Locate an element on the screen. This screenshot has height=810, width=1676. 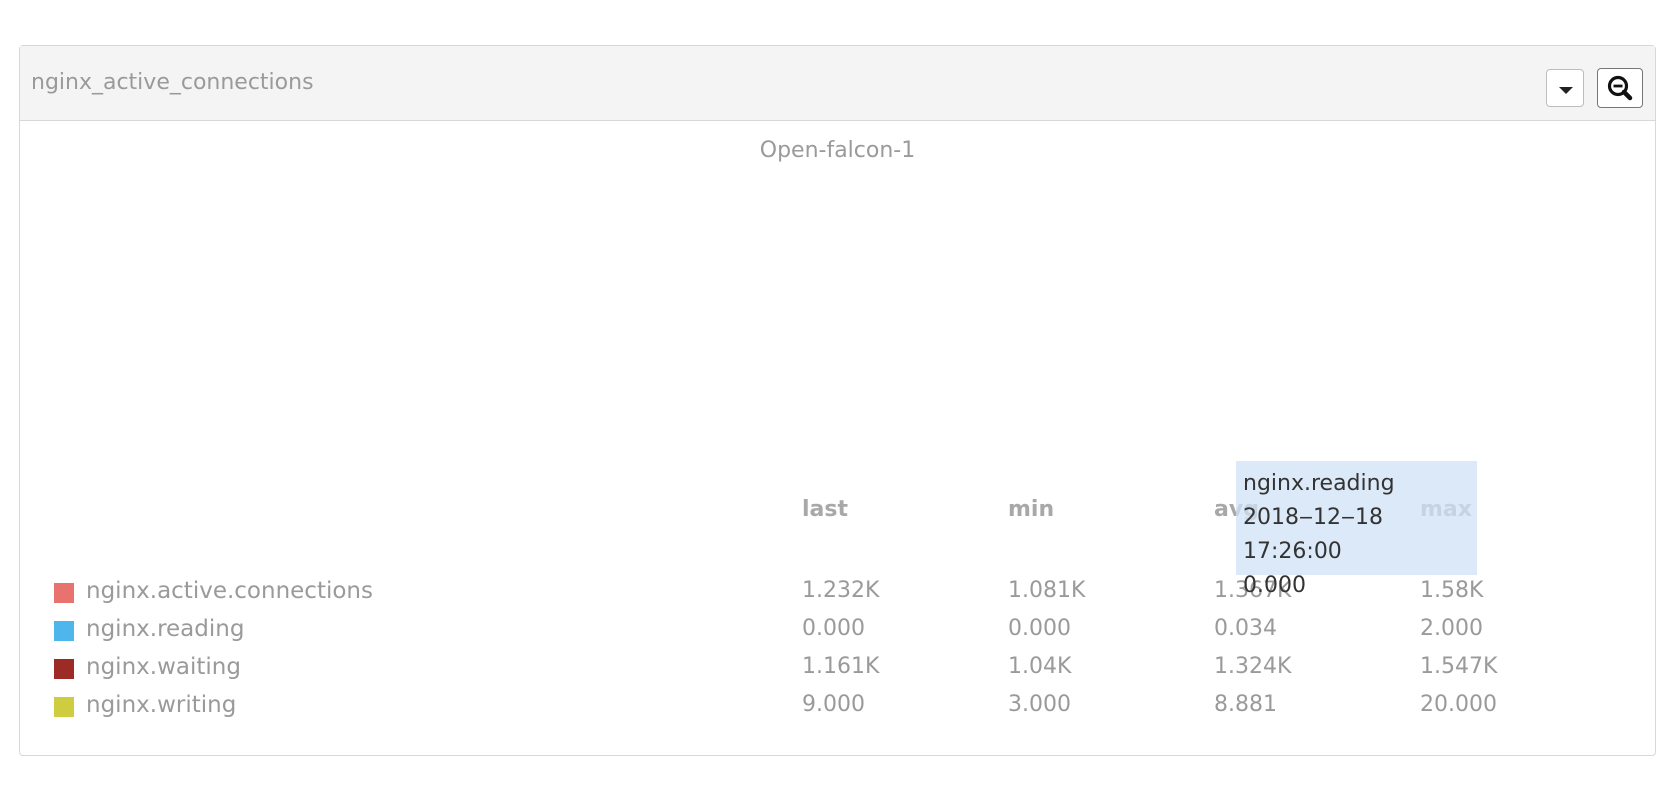
legend-min: 1.04K is located at coordinates (1040, 666).